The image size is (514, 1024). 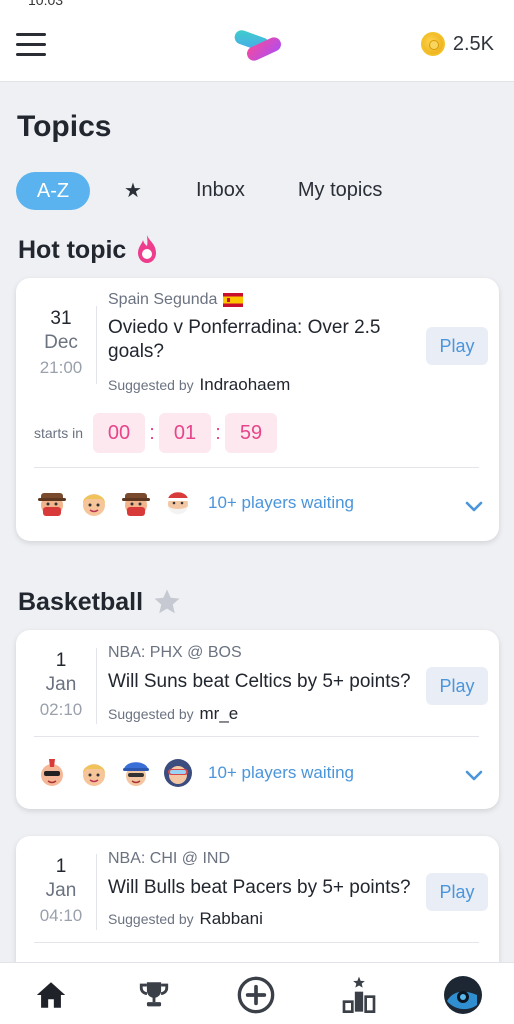 I want to click on date-month: Dec, so click(x=61, y=342).